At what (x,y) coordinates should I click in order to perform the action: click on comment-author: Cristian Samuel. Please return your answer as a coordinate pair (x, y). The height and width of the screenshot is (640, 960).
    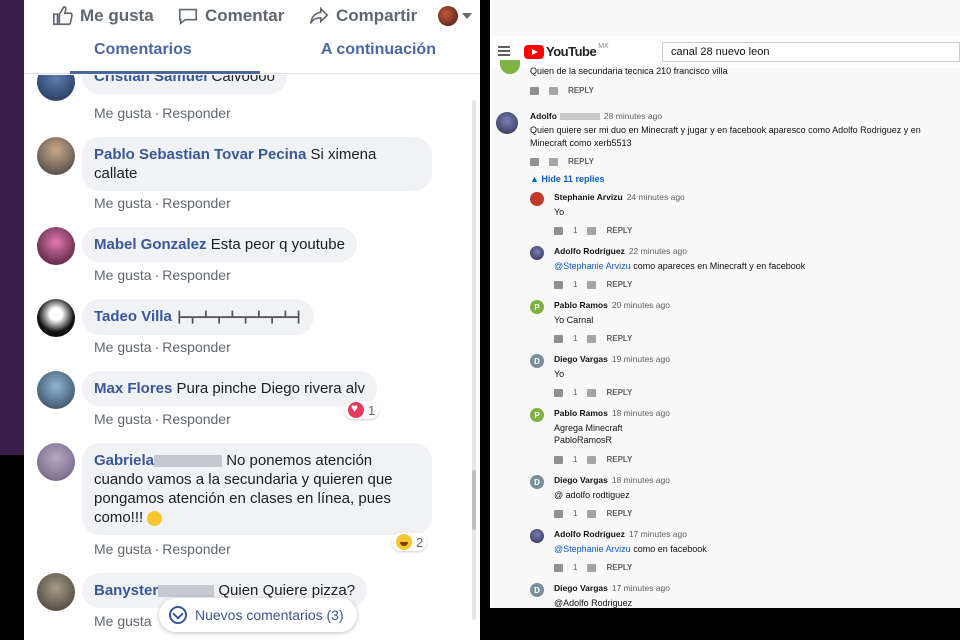
    Looking at the image, I should click on (150, 80).